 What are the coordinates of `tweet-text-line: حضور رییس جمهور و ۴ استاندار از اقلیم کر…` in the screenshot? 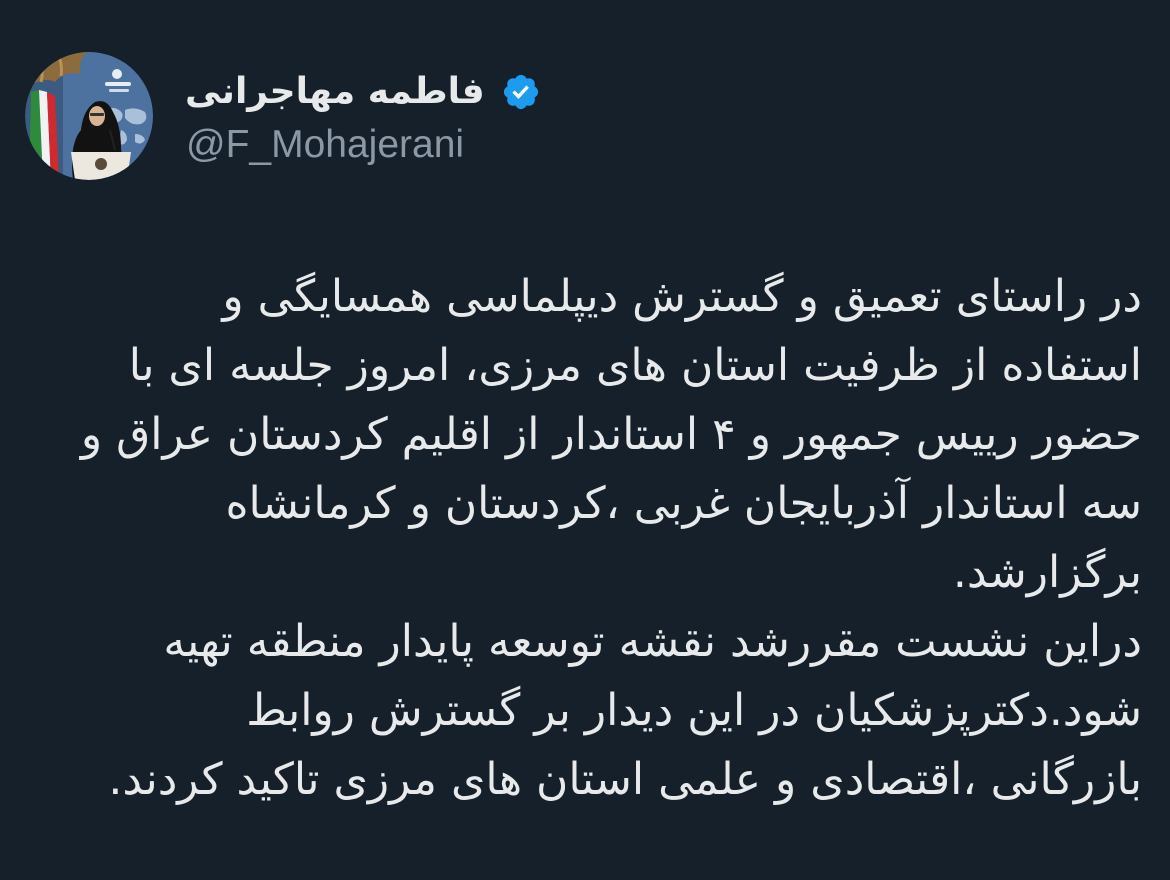 It's located at (611, 434).